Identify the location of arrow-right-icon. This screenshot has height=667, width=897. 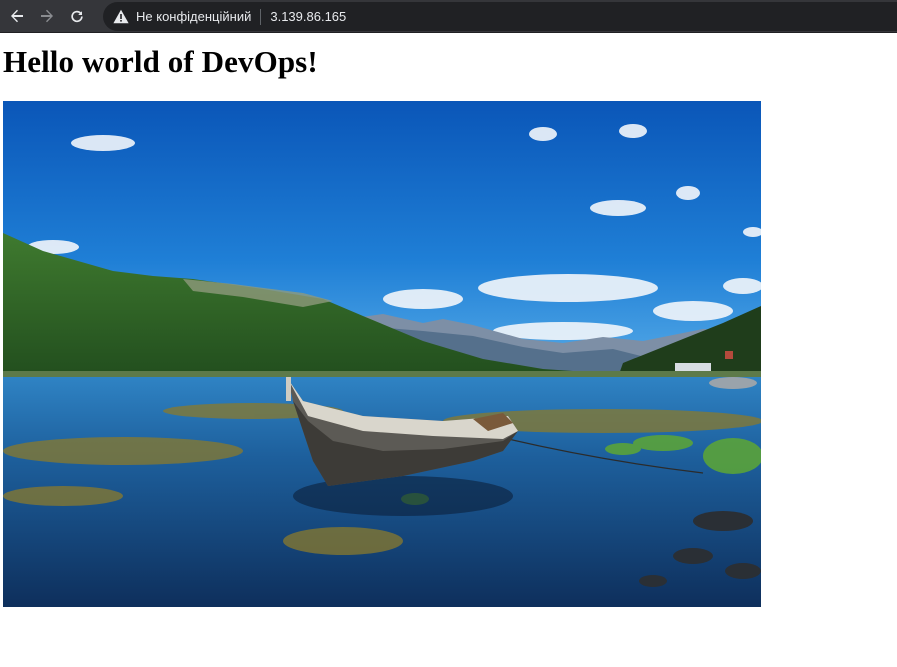
(47, 16).